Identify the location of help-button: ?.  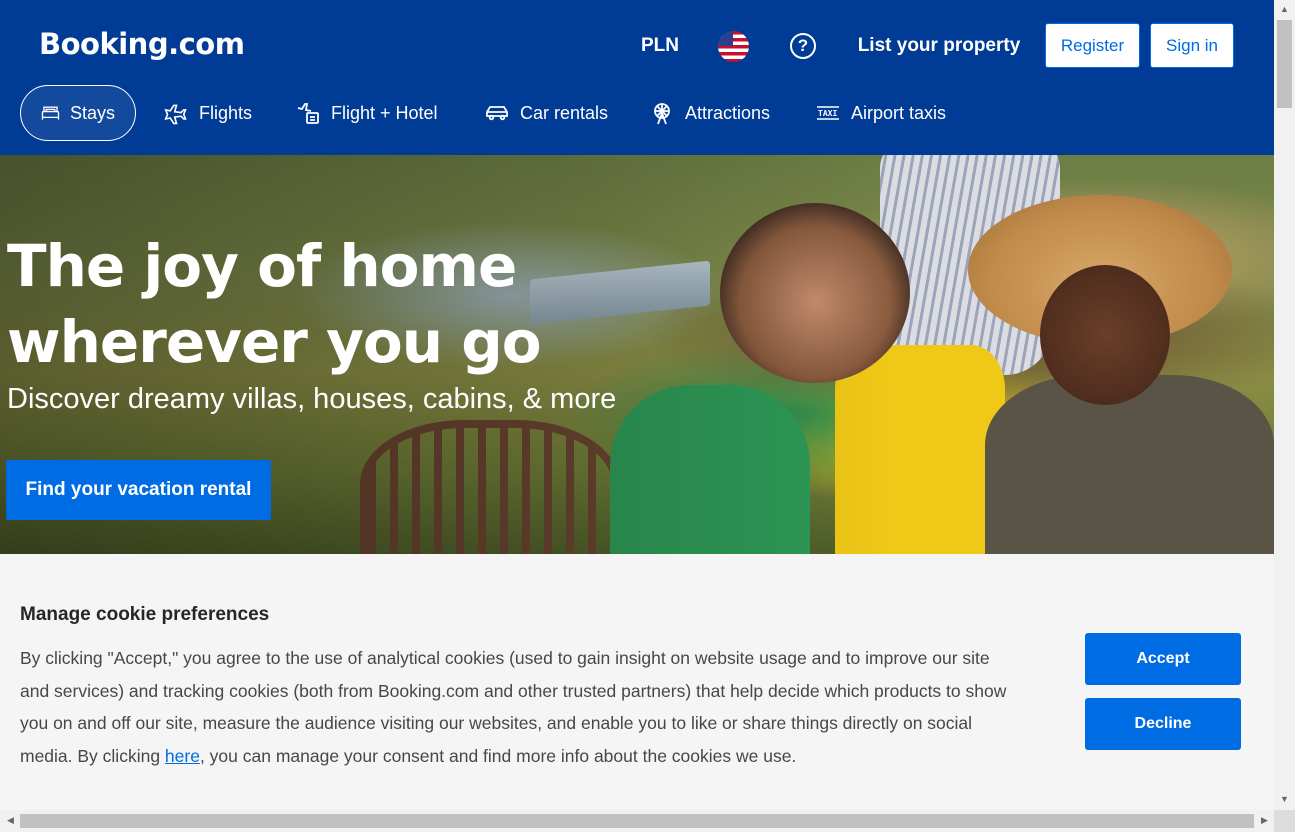
(803, 46).